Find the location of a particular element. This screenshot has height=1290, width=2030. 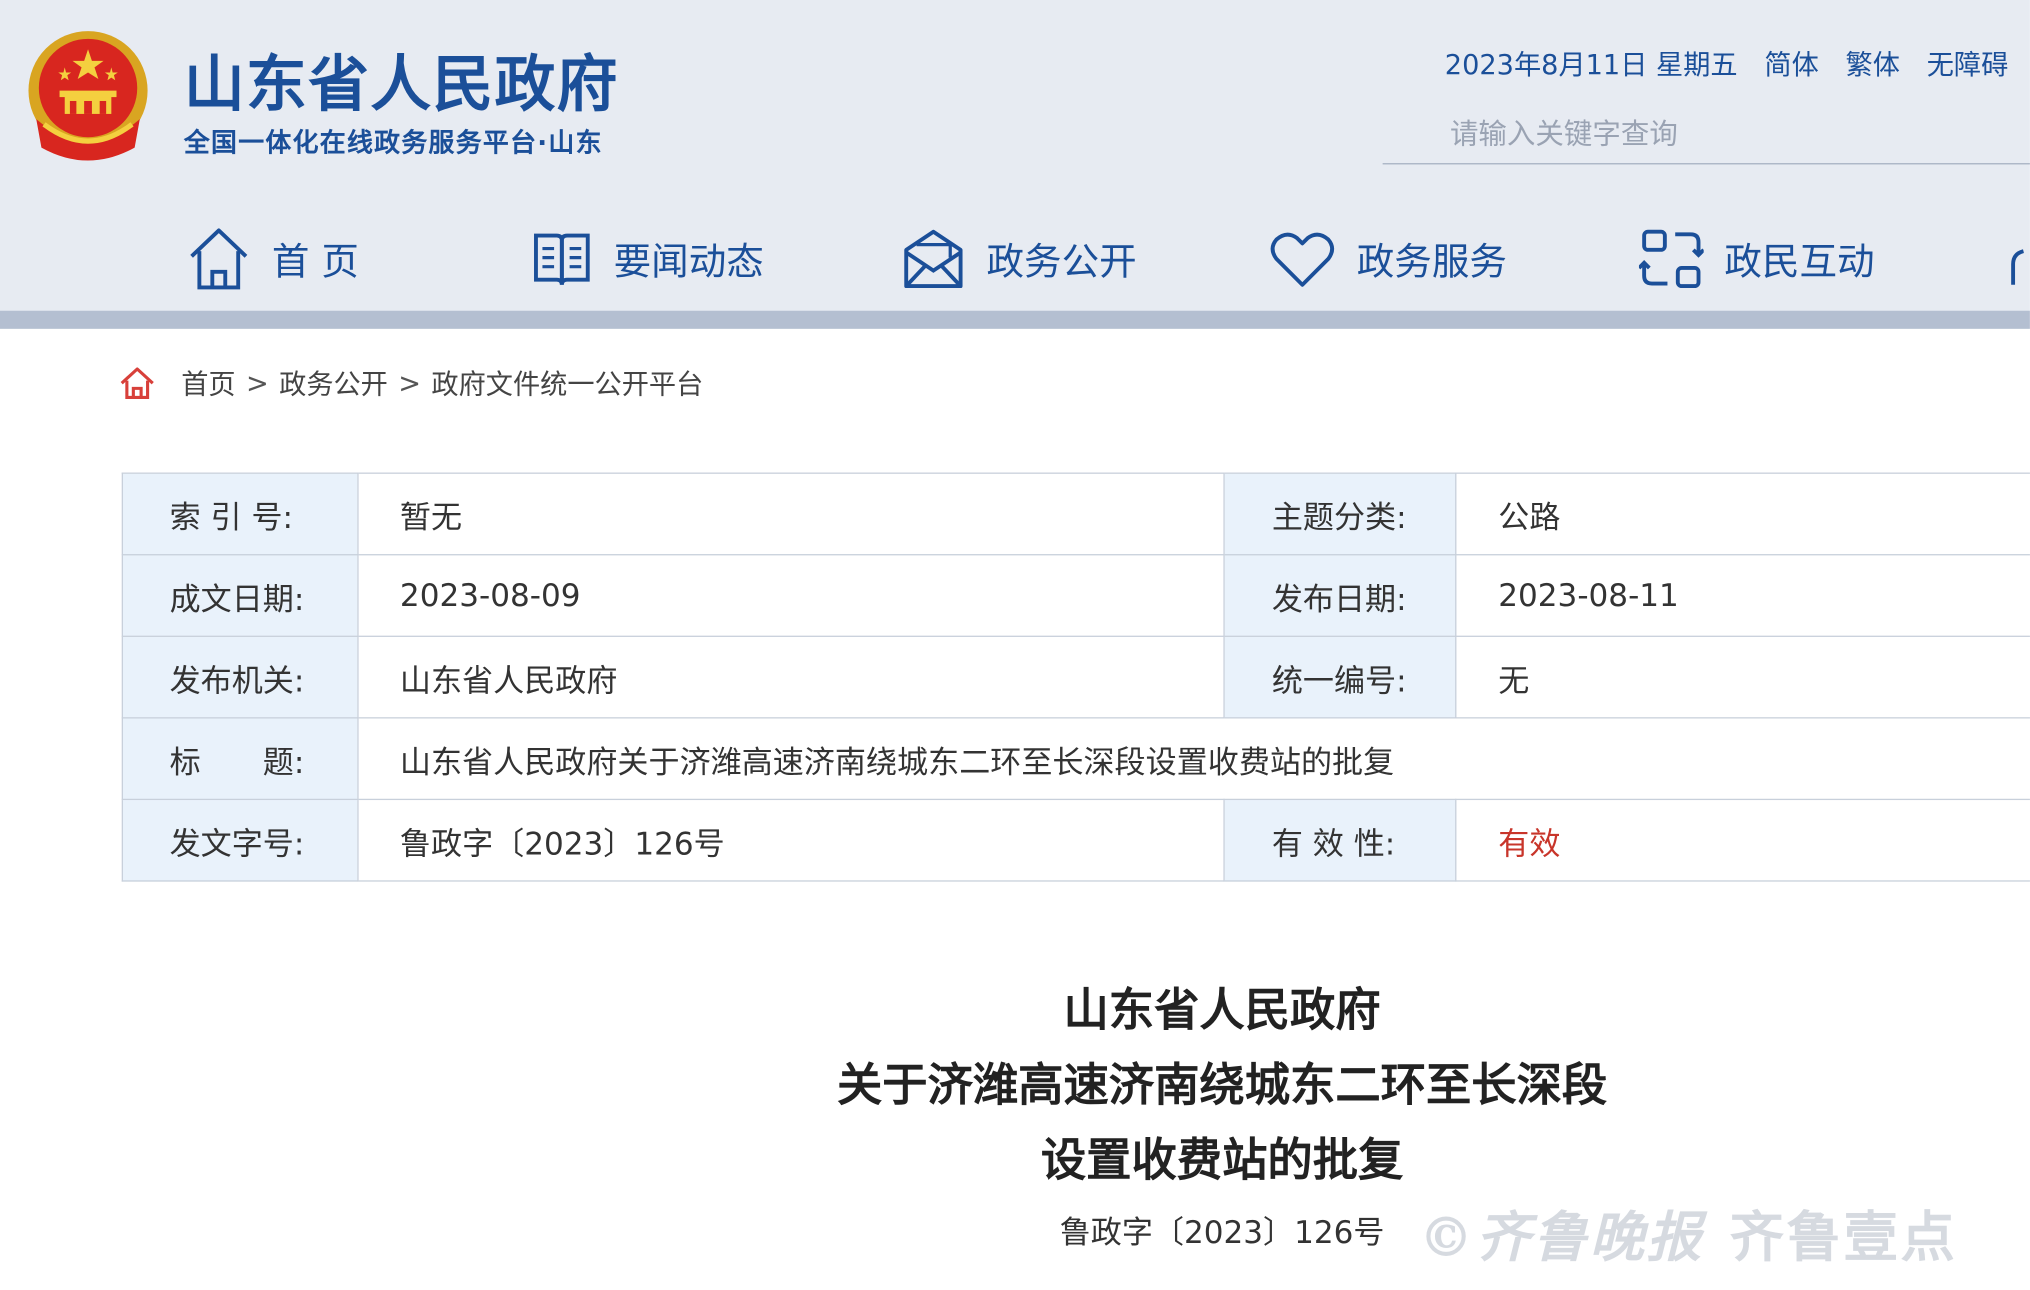

table-row: 索 引 号: 暂无 主题分类: 公路 is located at coordinates (1075, 514).